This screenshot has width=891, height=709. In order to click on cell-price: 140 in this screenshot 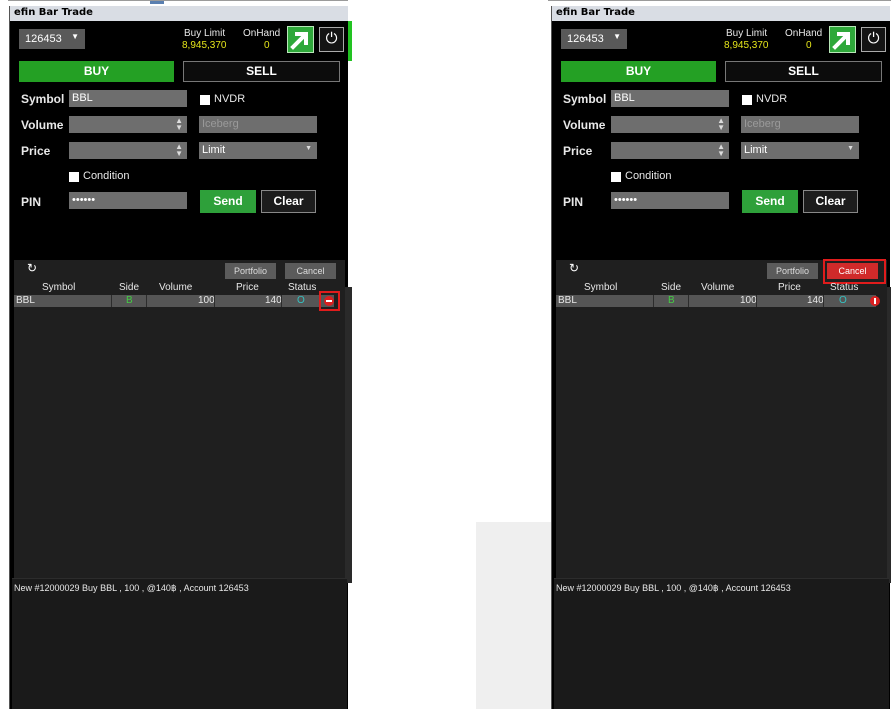, I will do `click(815, 300)`.